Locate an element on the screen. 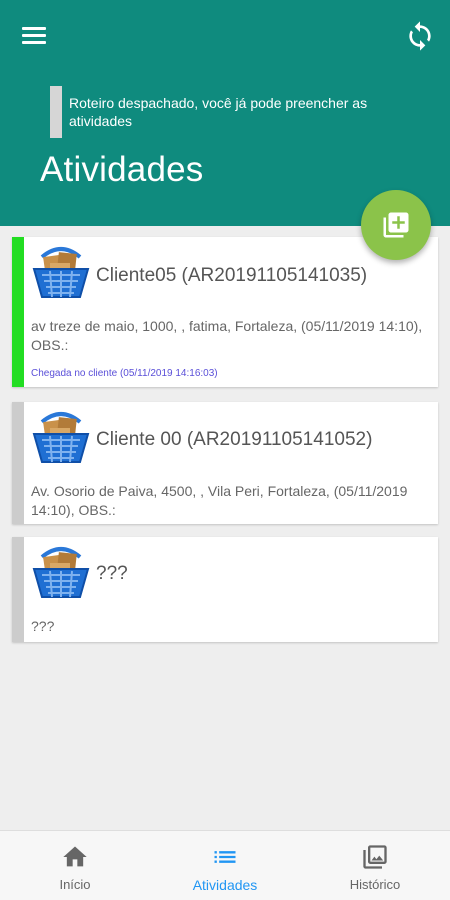 The width and height of the screenshot is (450, 900). sync-button is located at coordinates (420, 36).